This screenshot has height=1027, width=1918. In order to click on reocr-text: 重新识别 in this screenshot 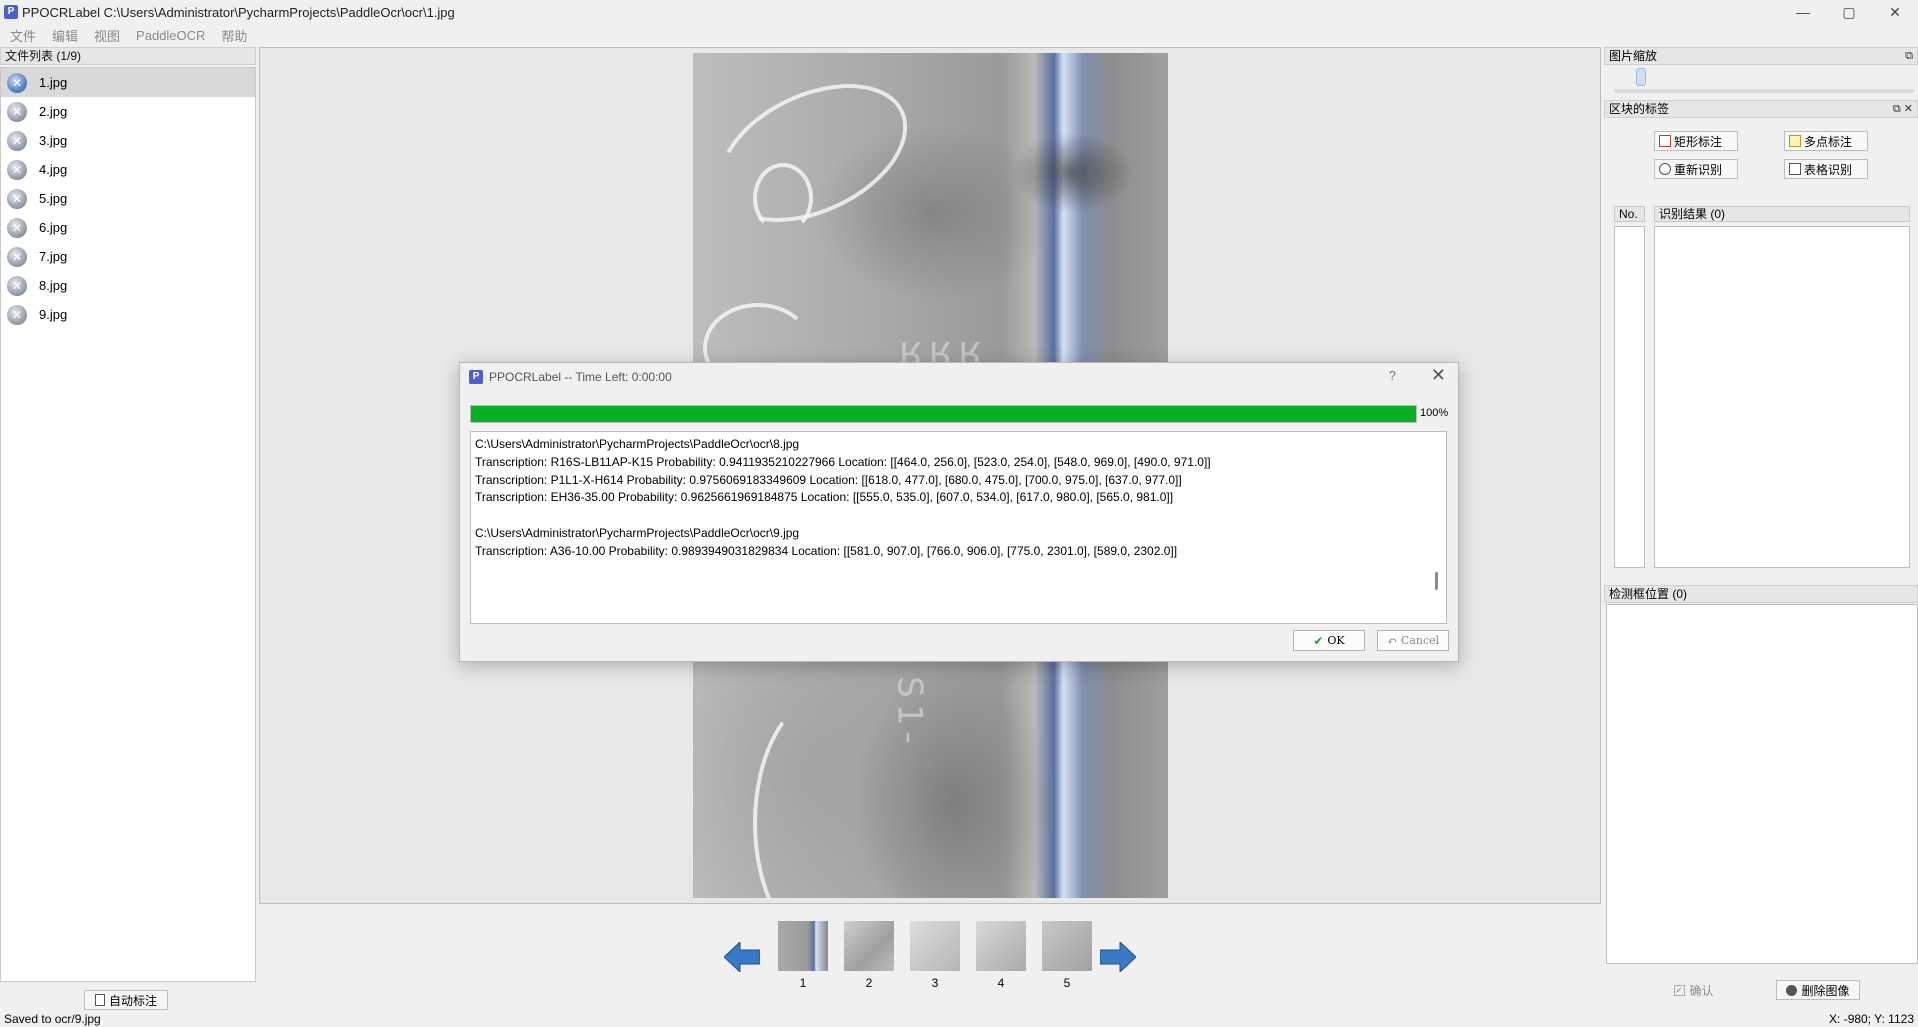, I will do `click(1698, 169)`.